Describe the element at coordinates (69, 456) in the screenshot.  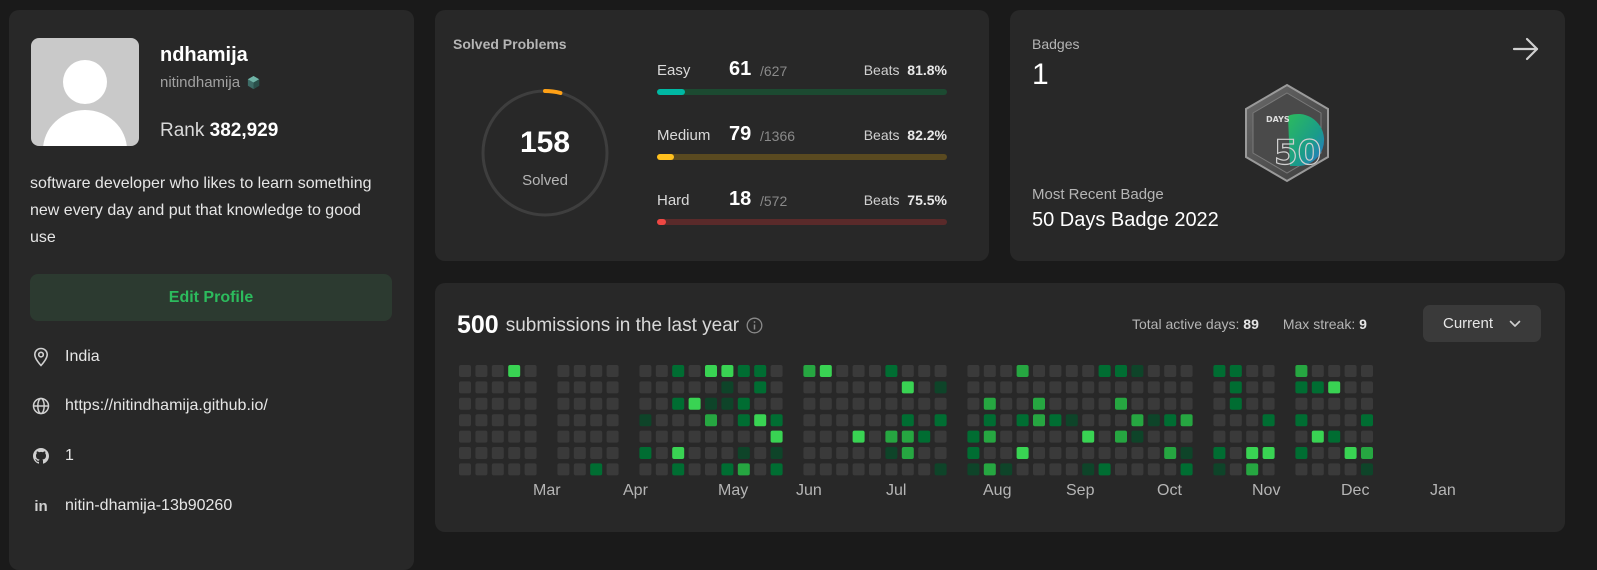
I see `github-text: 1` at that location.